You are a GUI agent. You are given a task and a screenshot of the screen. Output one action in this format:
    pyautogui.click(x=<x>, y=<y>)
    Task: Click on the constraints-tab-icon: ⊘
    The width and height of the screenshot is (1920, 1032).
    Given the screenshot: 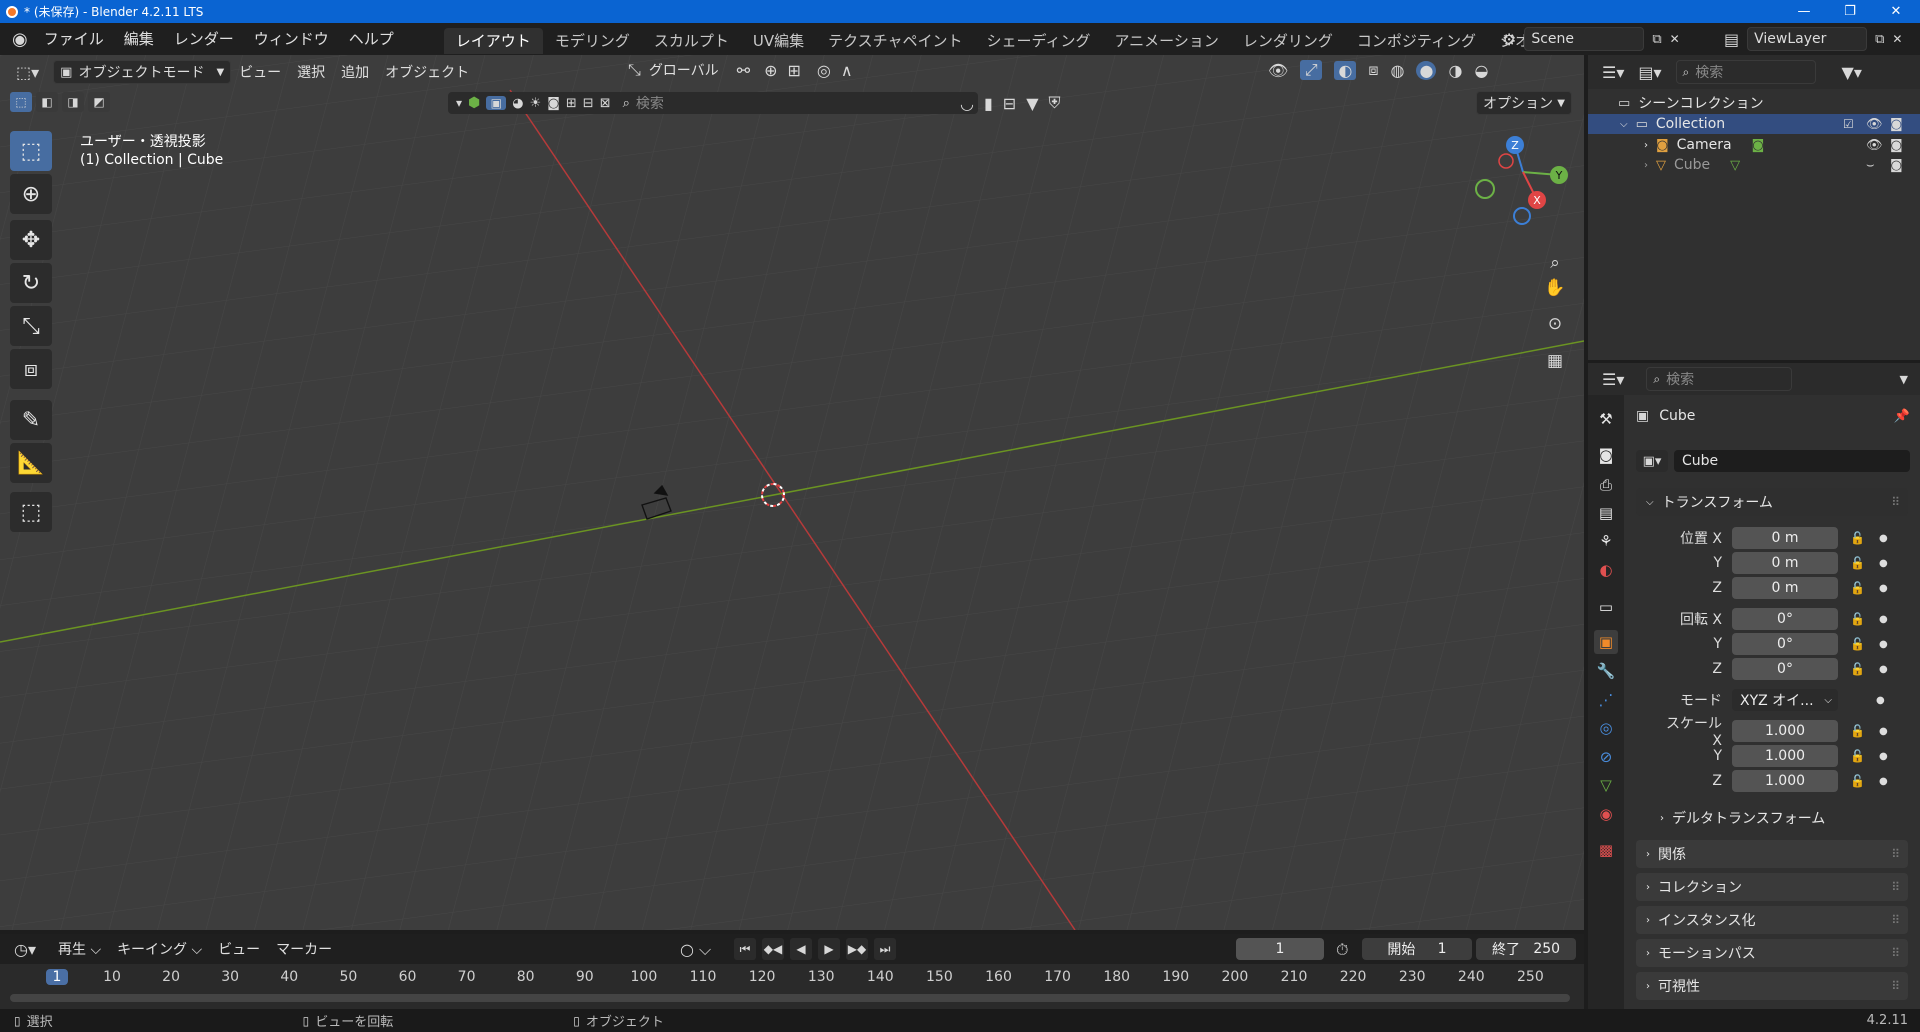 What is the action you would take?
    pyautogui.click(x=1606, y=757)
    